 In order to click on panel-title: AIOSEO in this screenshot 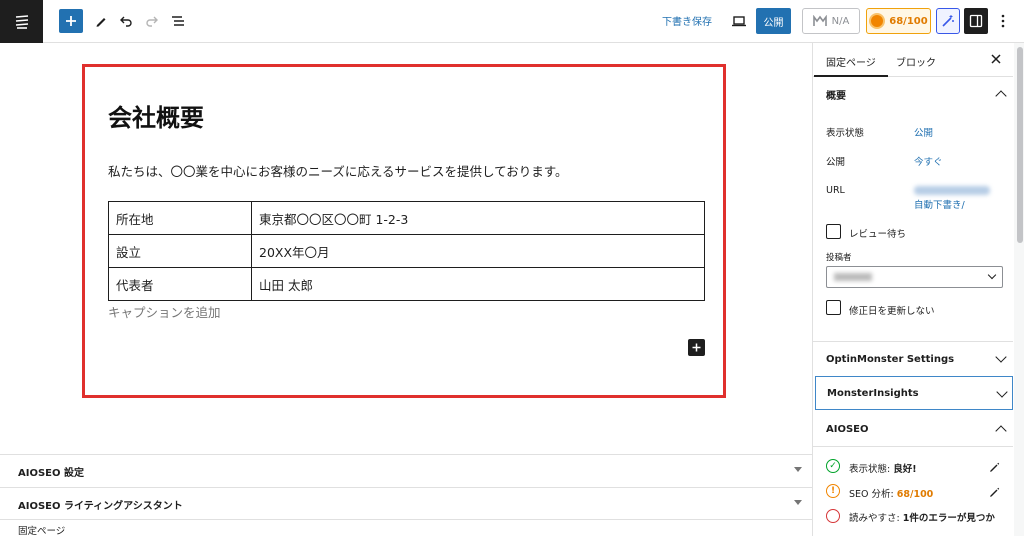, I will do `click(847, 429)`.